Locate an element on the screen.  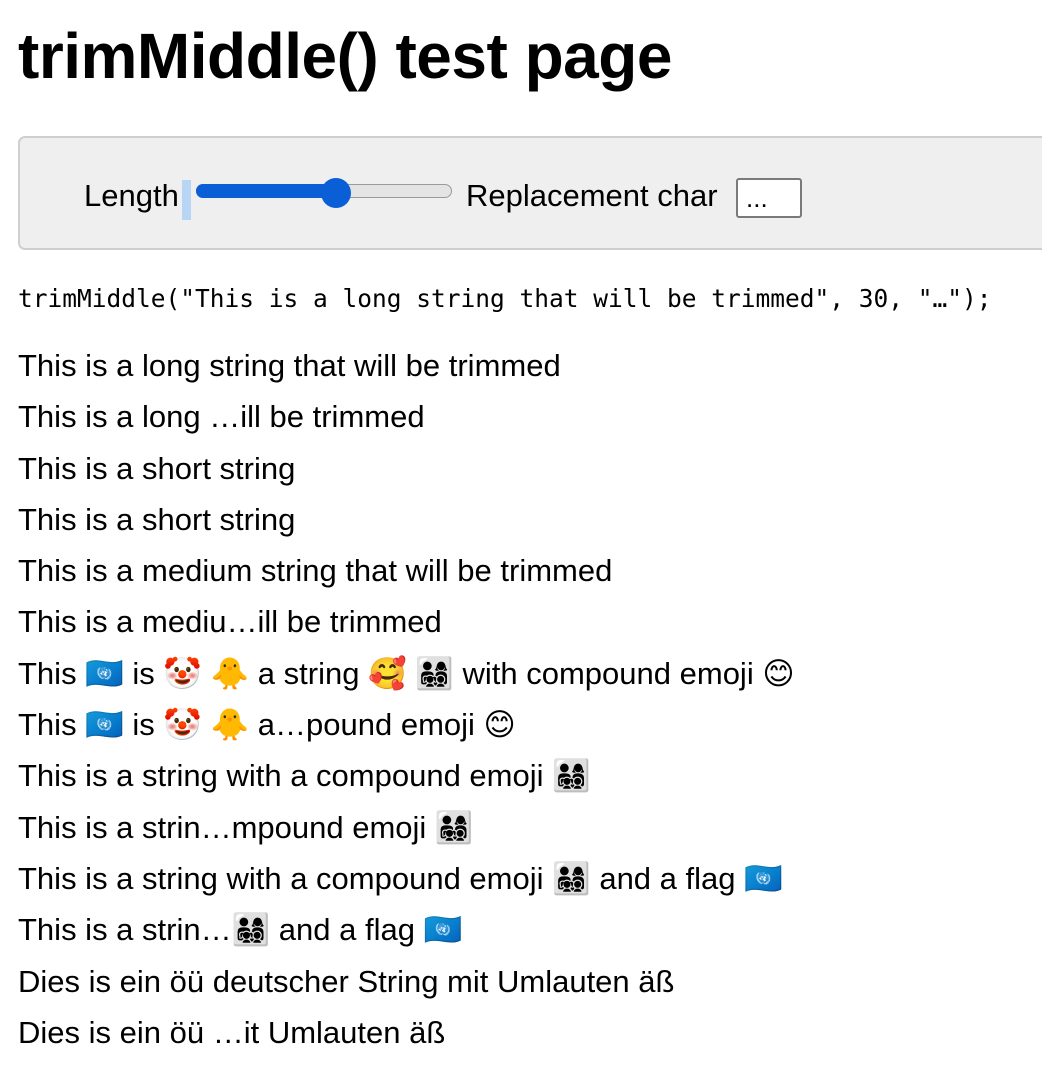
result-line: Dies is ein öü …it Umlauten äß is located at coordinates (232, 1032).